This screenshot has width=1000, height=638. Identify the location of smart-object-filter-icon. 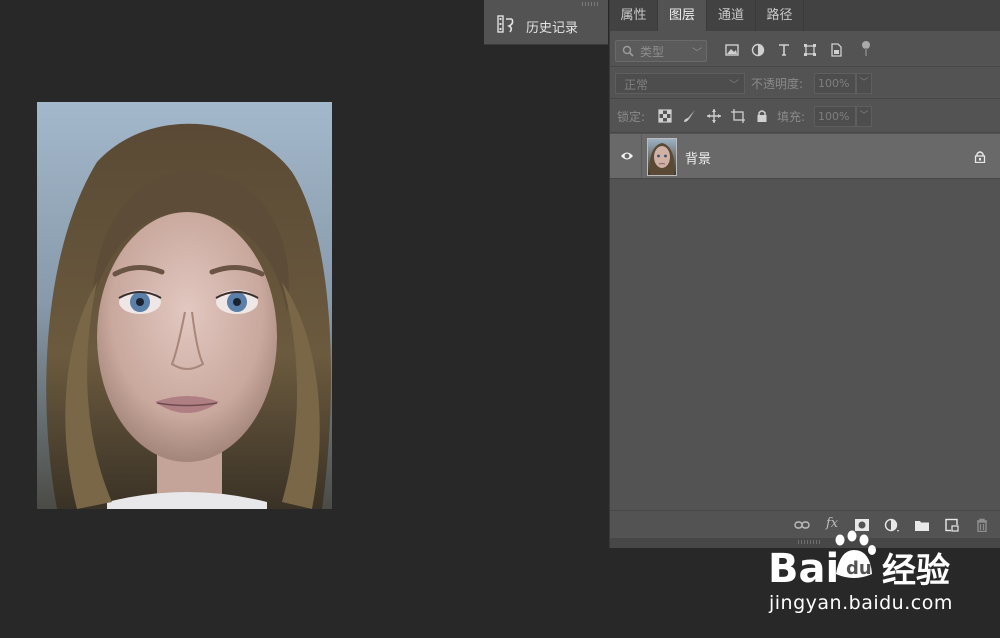
(836, 50).